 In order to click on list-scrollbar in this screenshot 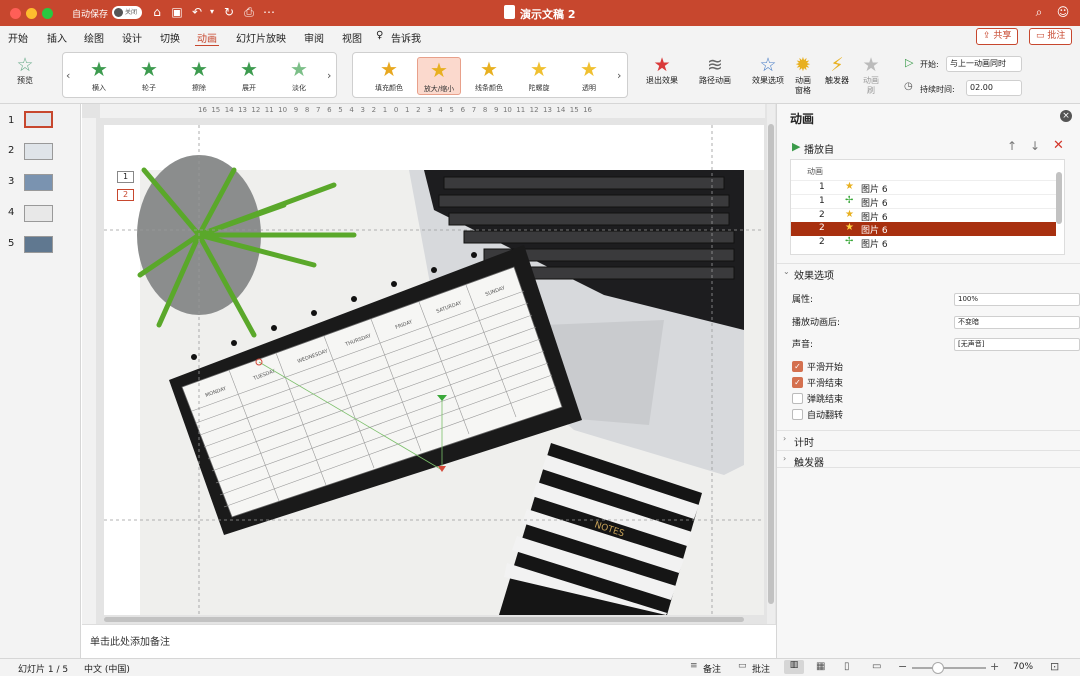, I will do `click(1059, 198)`.